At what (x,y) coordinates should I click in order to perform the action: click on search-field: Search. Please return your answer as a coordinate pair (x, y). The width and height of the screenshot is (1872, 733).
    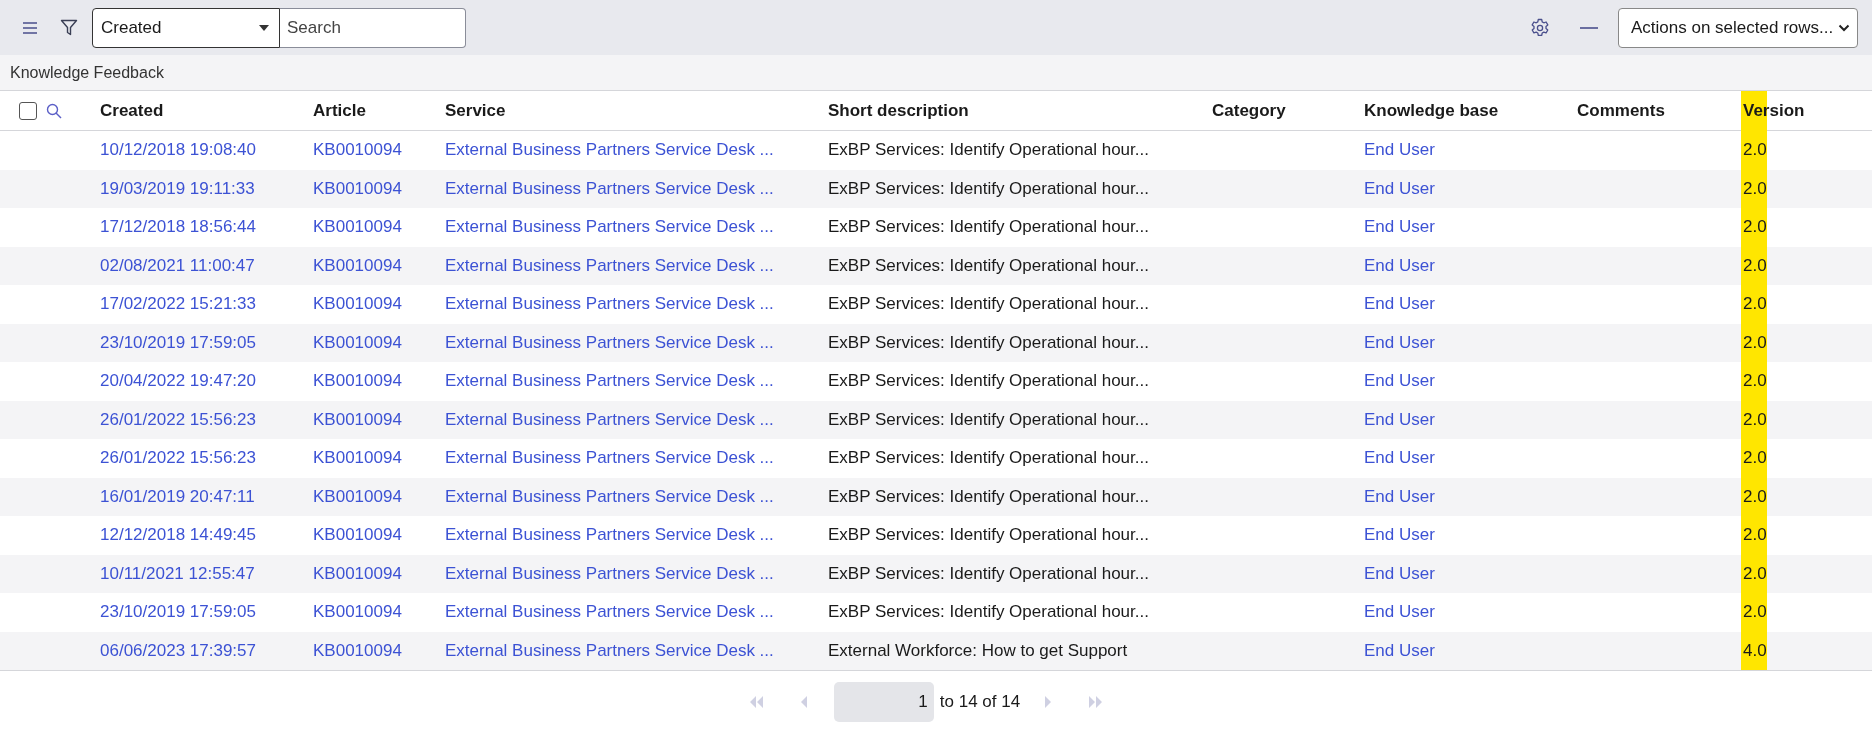
    Looking at the image, I should click on (373, 27).